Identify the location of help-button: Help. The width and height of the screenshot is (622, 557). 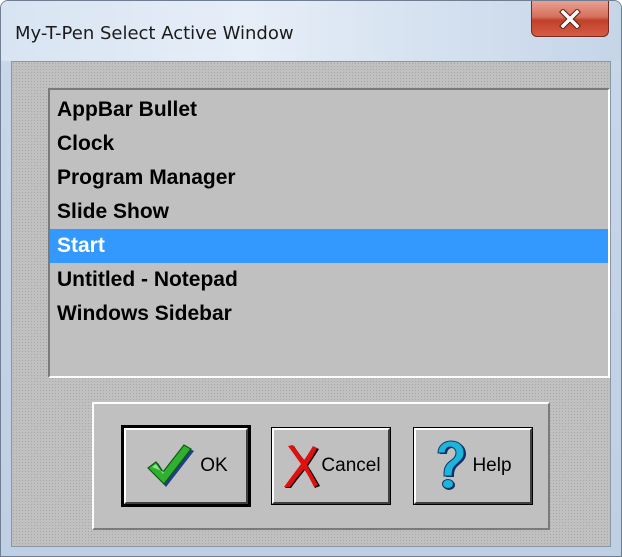
(473, 466).